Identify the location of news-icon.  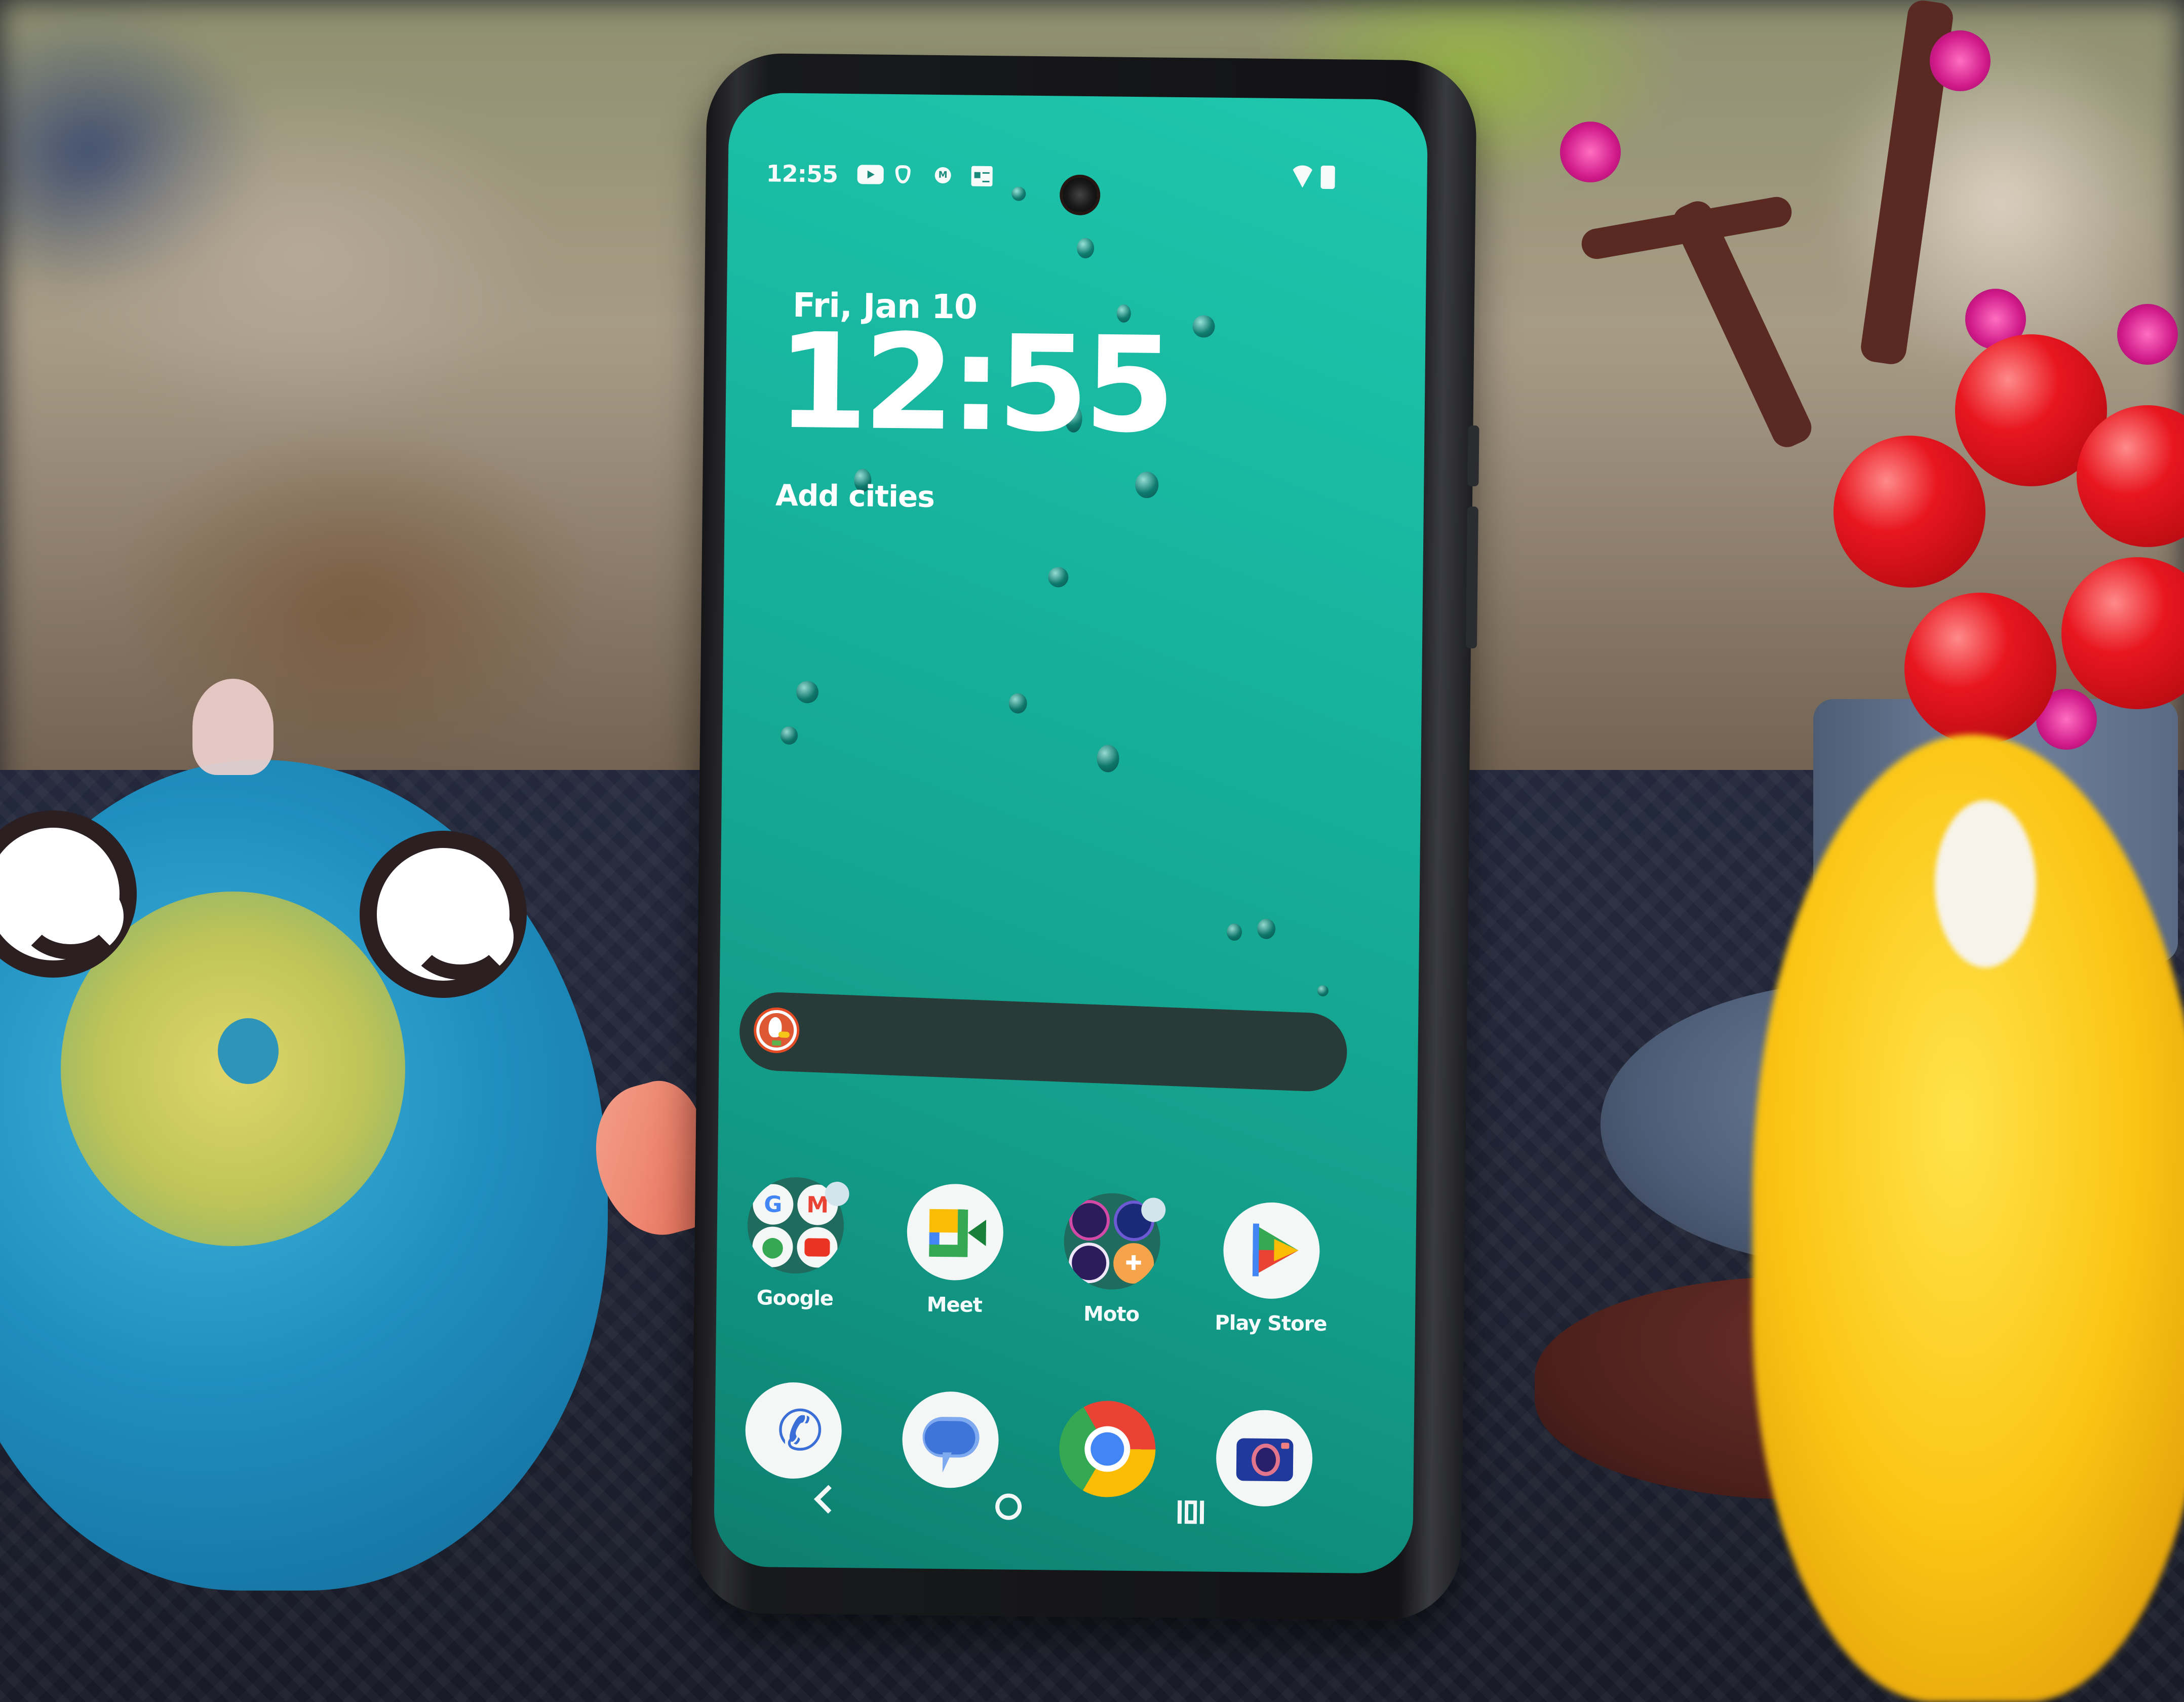
(982, 176).